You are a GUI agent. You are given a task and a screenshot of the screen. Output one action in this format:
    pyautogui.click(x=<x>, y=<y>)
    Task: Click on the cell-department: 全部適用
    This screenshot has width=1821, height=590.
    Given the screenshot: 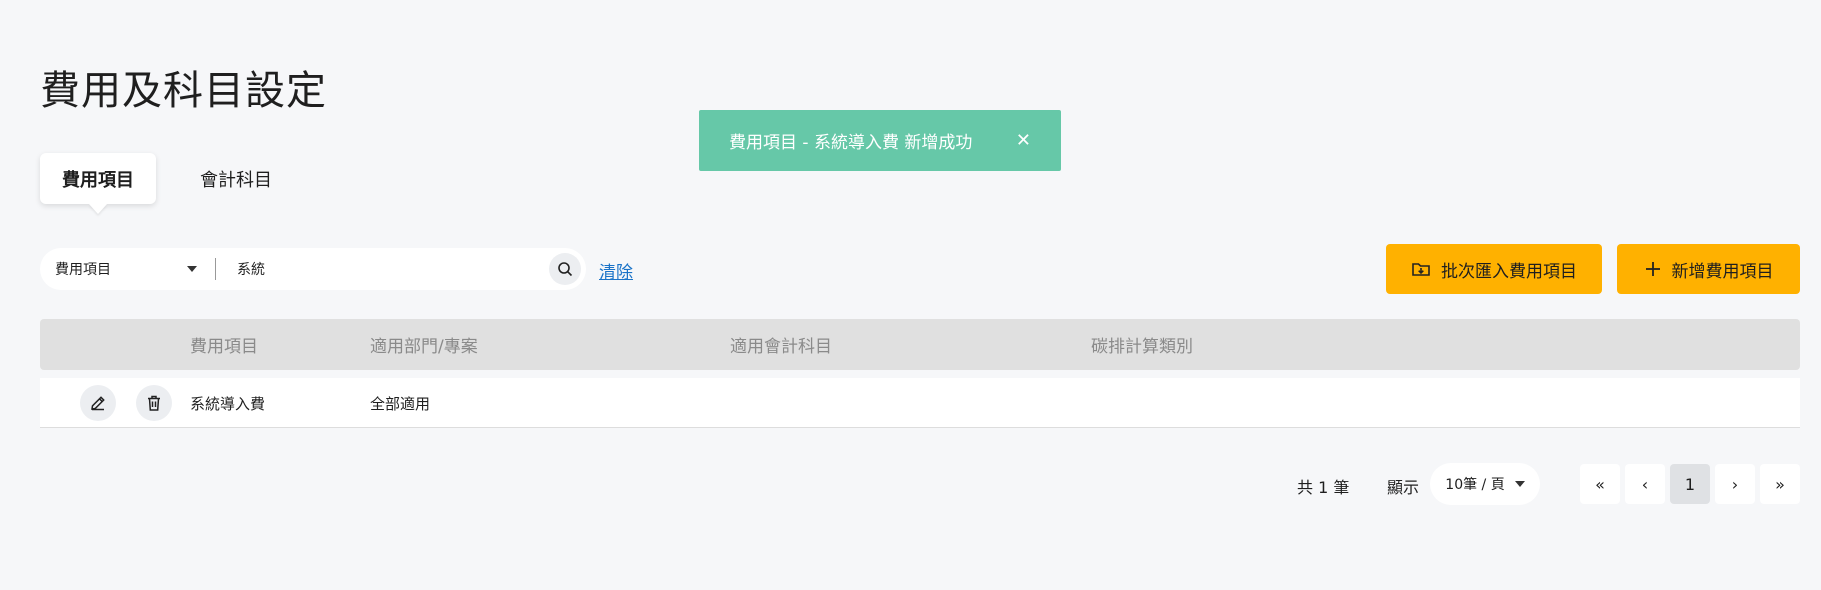 What is the action you would take?
    pyautogui.click(x=400, y=403)
    